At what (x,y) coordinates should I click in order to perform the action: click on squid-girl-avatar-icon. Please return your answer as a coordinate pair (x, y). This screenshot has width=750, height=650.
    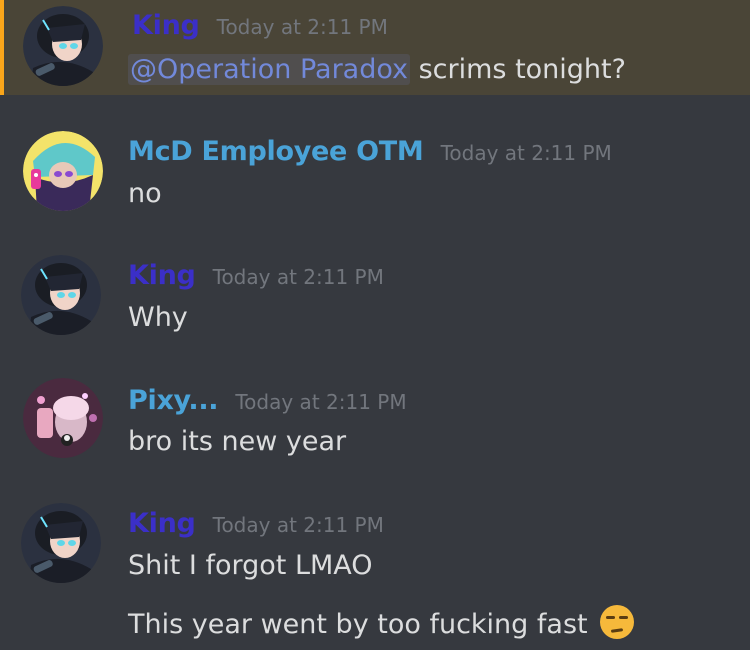
    Looking at the image, I should click on (63, 171).